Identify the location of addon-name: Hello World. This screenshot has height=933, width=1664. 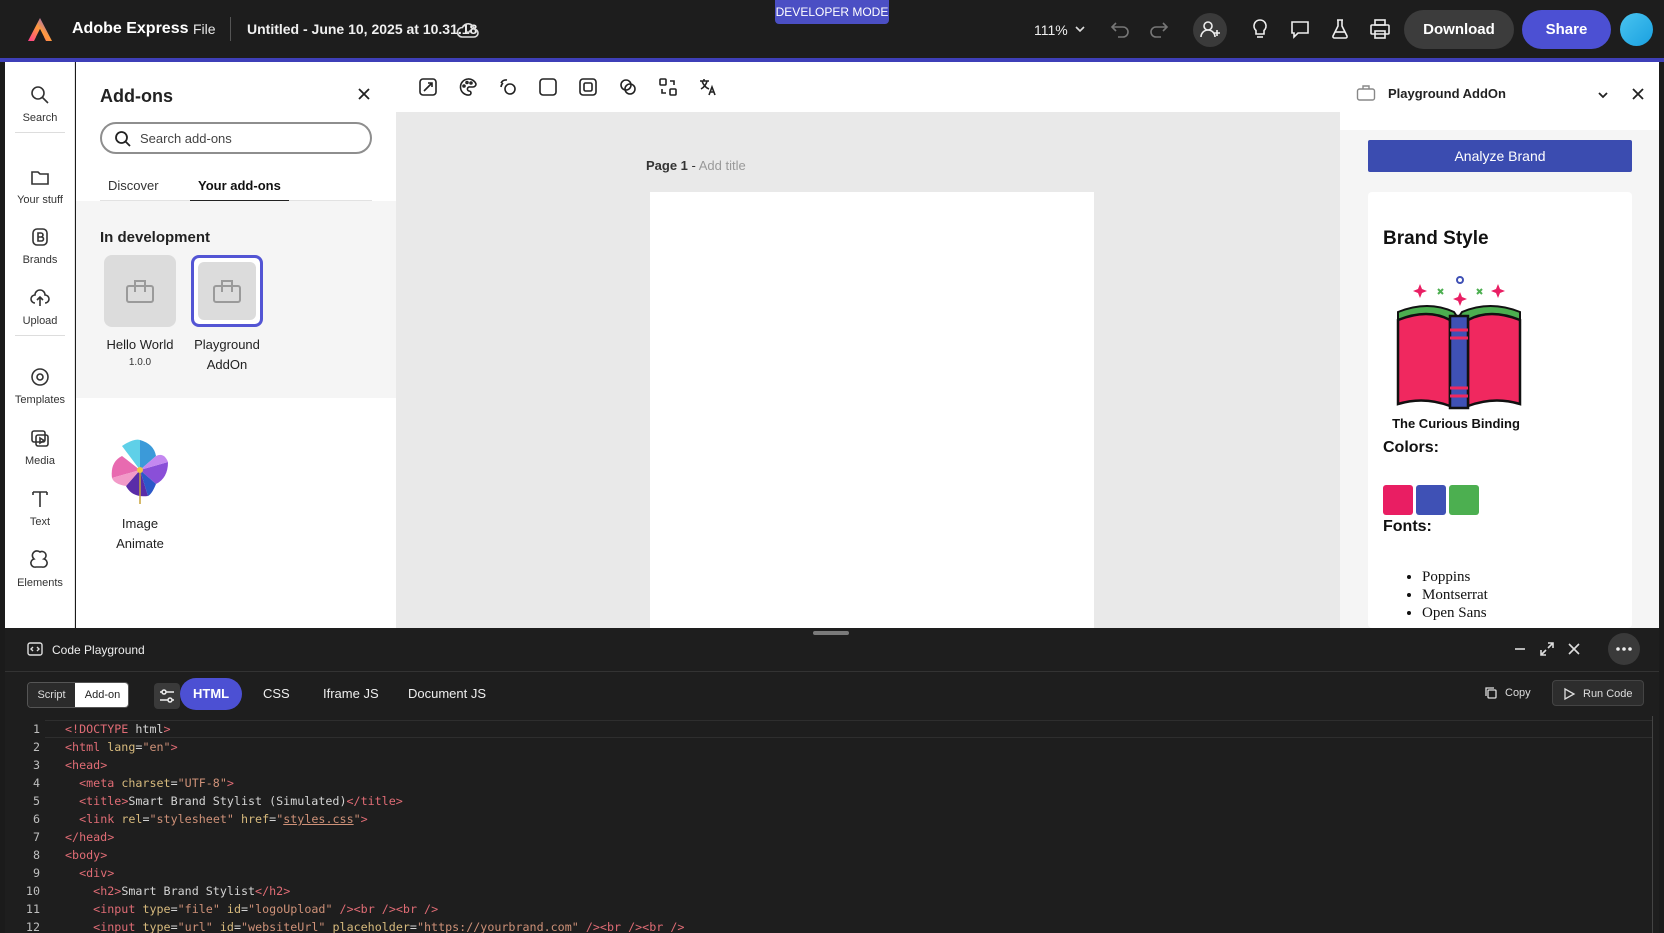
(140, 344).